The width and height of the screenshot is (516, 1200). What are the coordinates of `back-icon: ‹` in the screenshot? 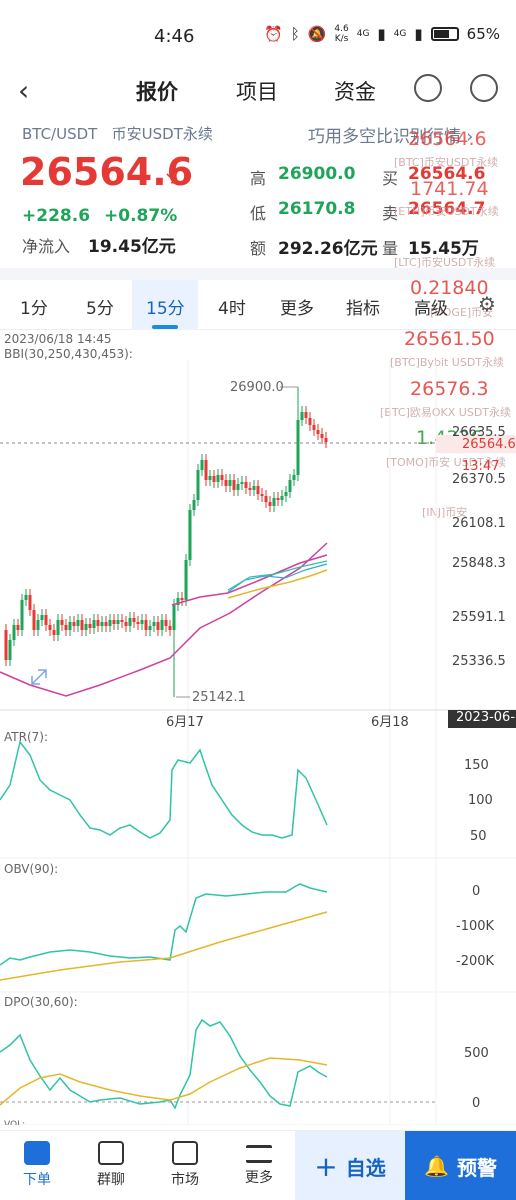 It's located at (23, 90).